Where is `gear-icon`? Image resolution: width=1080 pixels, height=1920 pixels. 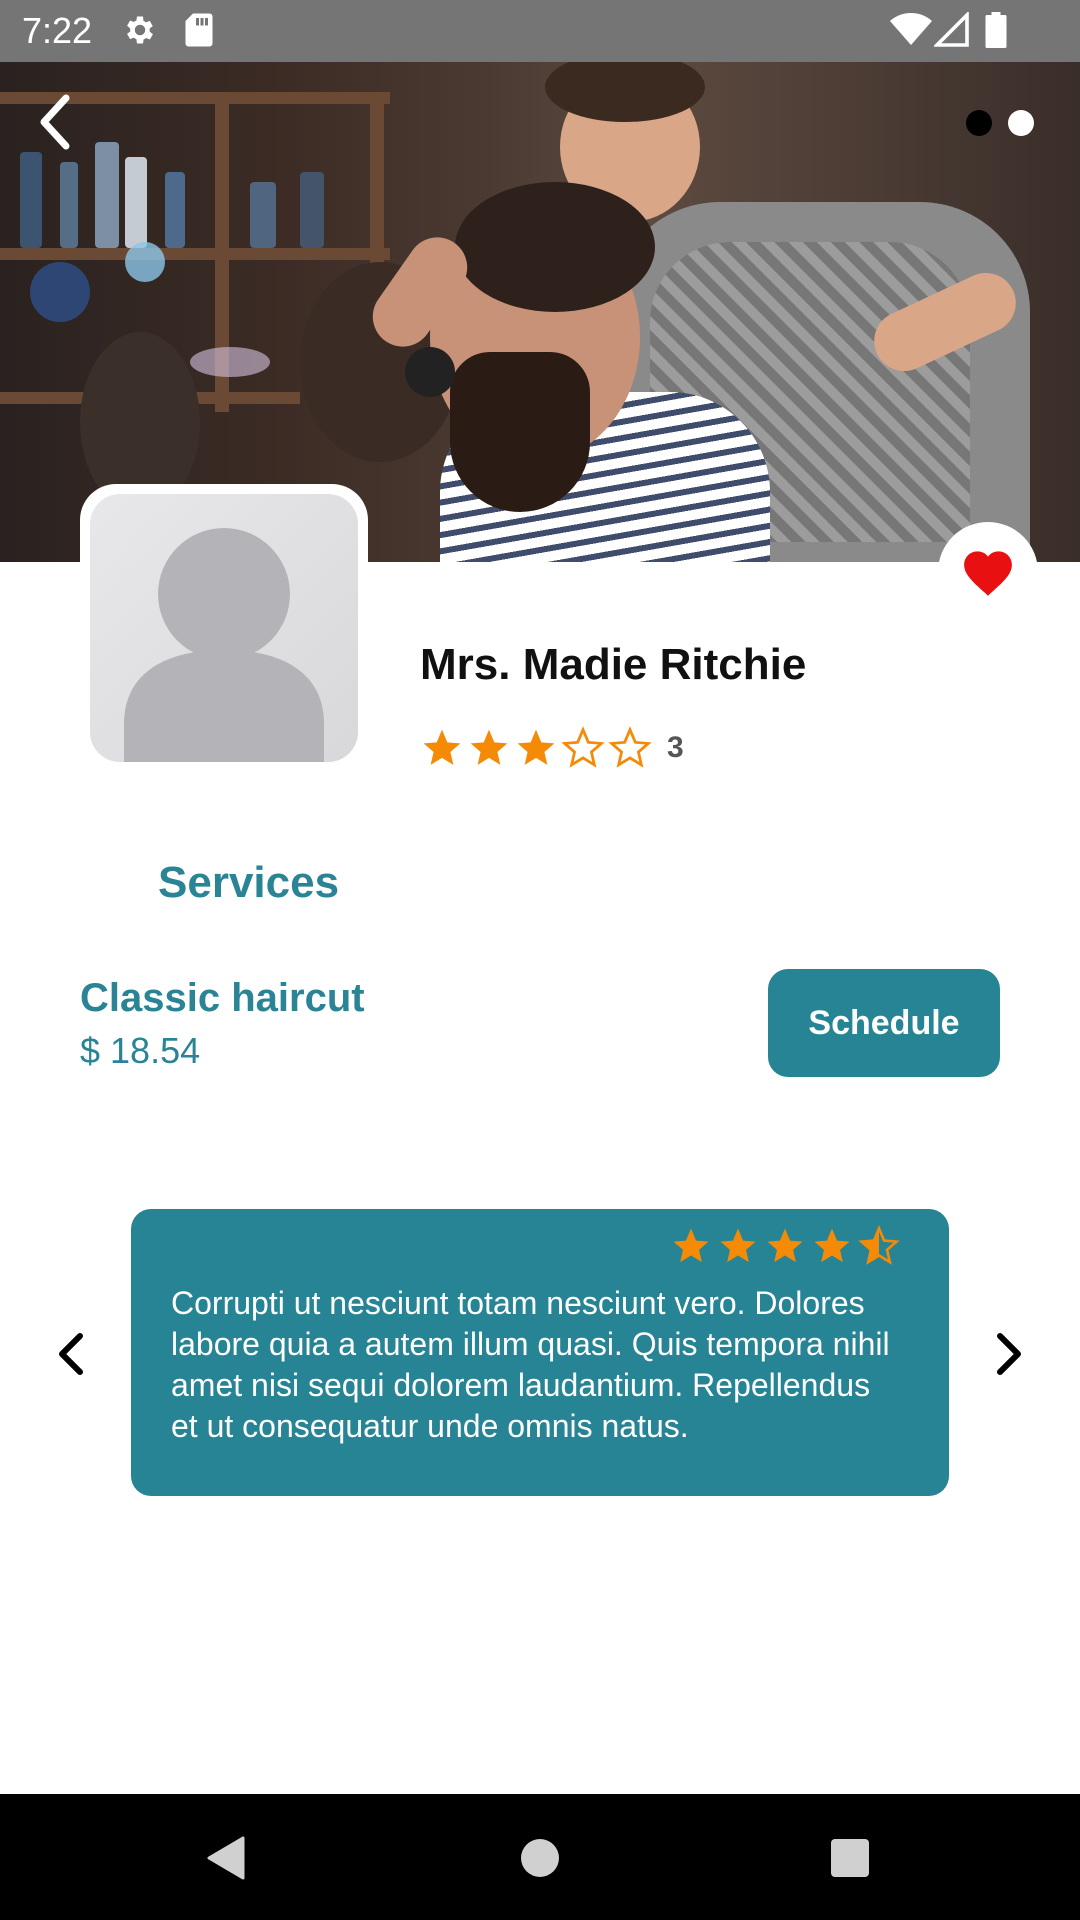
gear-icon is located at coordinates (140, 30).